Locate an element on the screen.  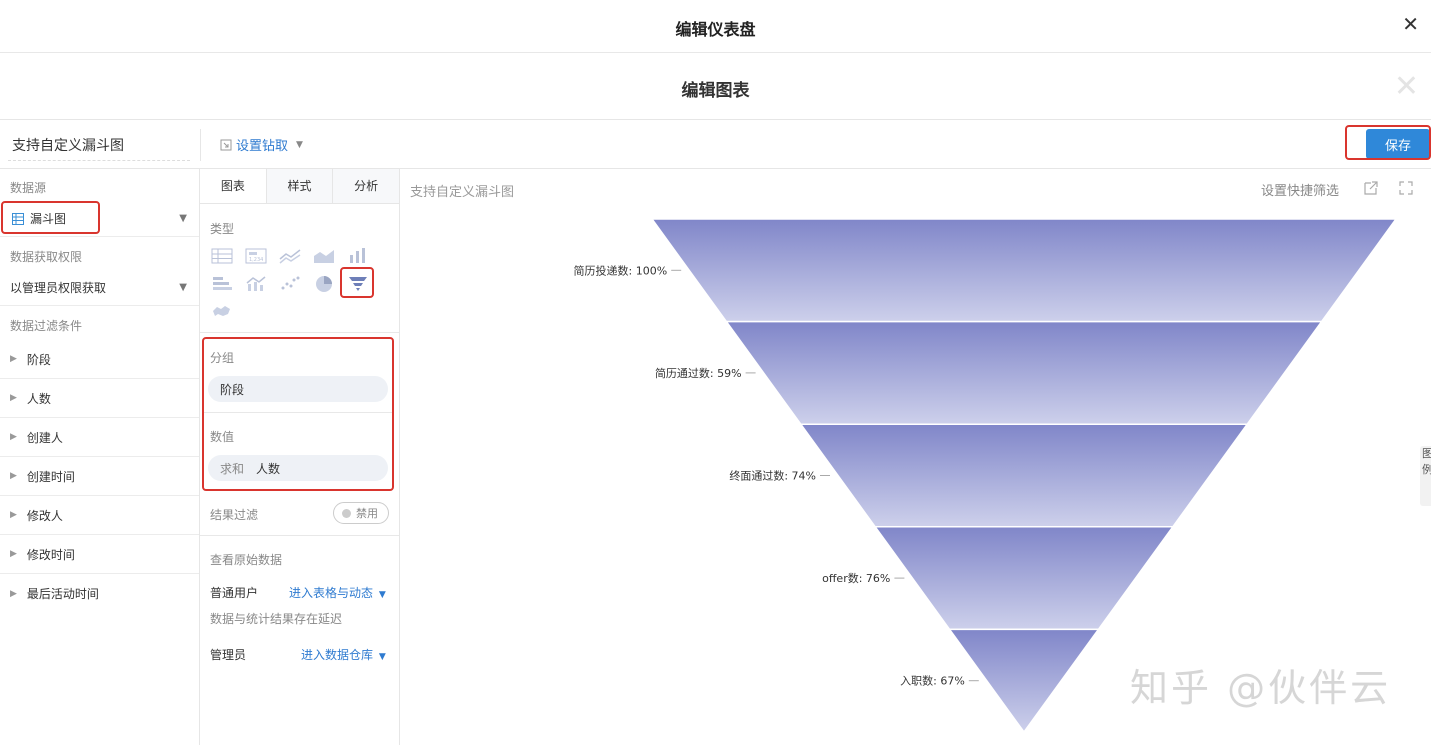
number-card-icon: 1,234 is located at coordinates (256, 256).